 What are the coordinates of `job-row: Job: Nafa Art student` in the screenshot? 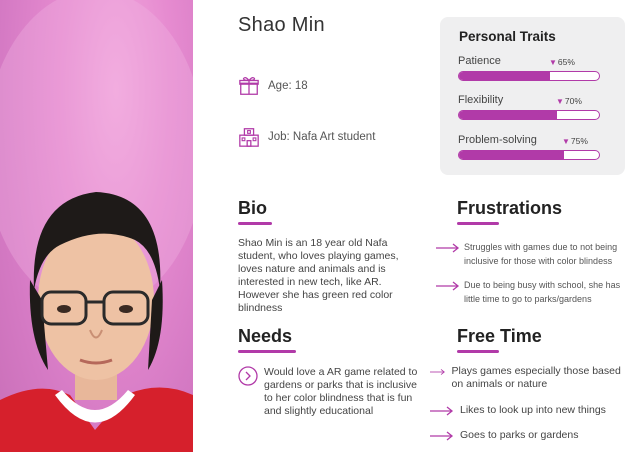 It's located at (306, 137).